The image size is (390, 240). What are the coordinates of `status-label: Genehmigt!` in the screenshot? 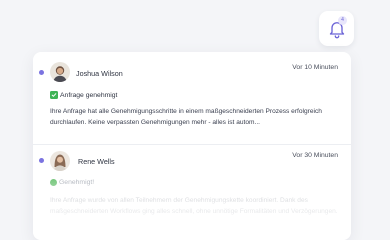 It's located at (77, 182).